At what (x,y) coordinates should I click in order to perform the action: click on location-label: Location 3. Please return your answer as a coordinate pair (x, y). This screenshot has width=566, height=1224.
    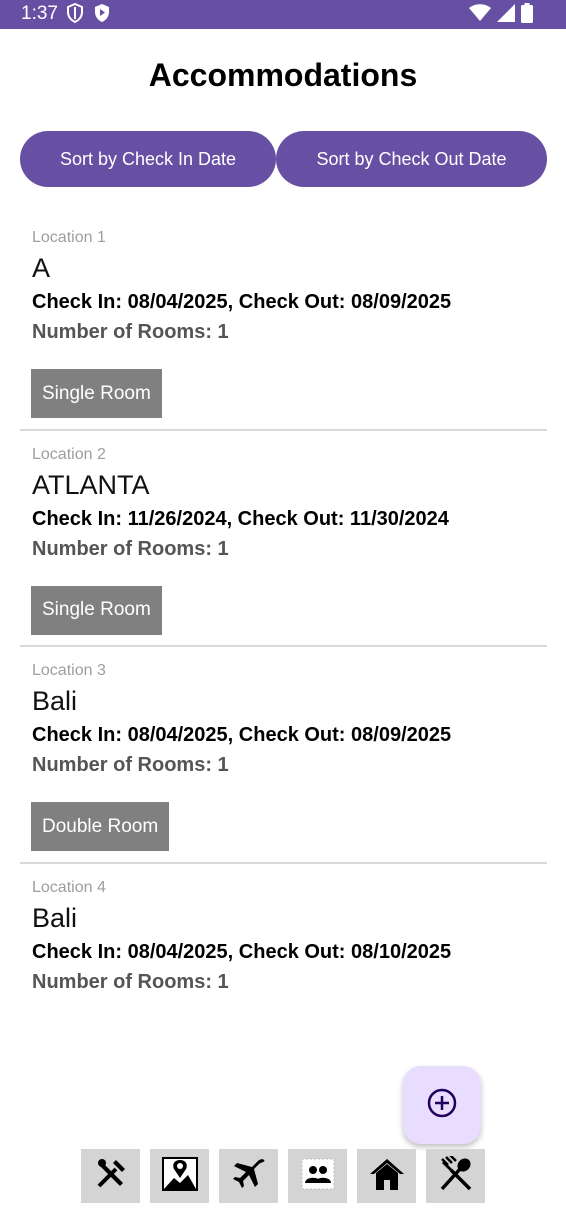
    Looking at the image, I should click on (69, 670).